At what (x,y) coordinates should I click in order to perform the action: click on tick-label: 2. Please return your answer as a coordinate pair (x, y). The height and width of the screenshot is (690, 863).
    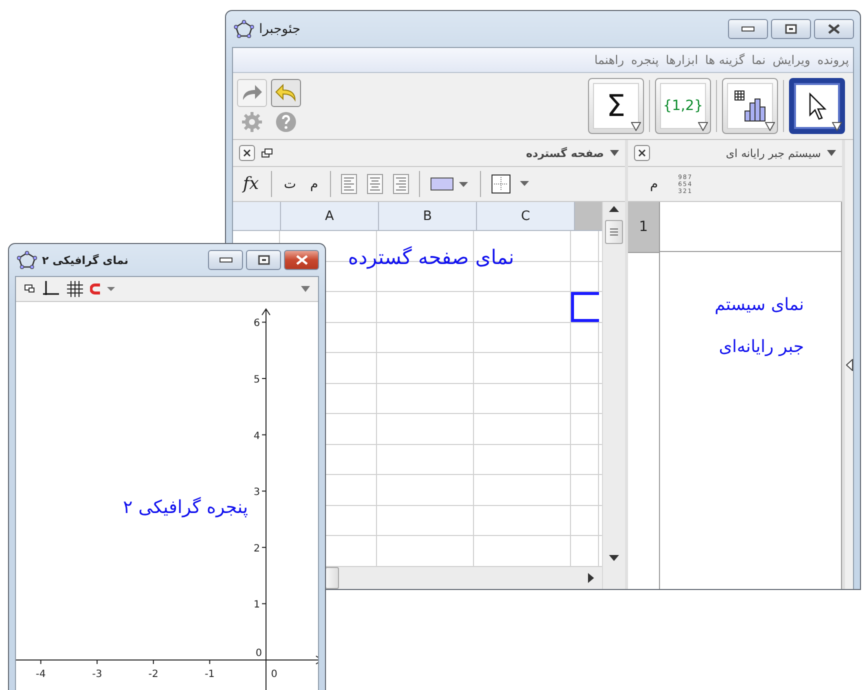
    Looking at the image, I should click on (257, 548).